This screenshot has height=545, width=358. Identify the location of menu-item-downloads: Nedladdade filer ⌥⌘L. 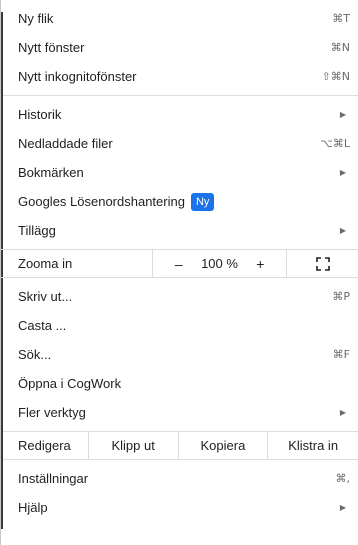
(179, 143).